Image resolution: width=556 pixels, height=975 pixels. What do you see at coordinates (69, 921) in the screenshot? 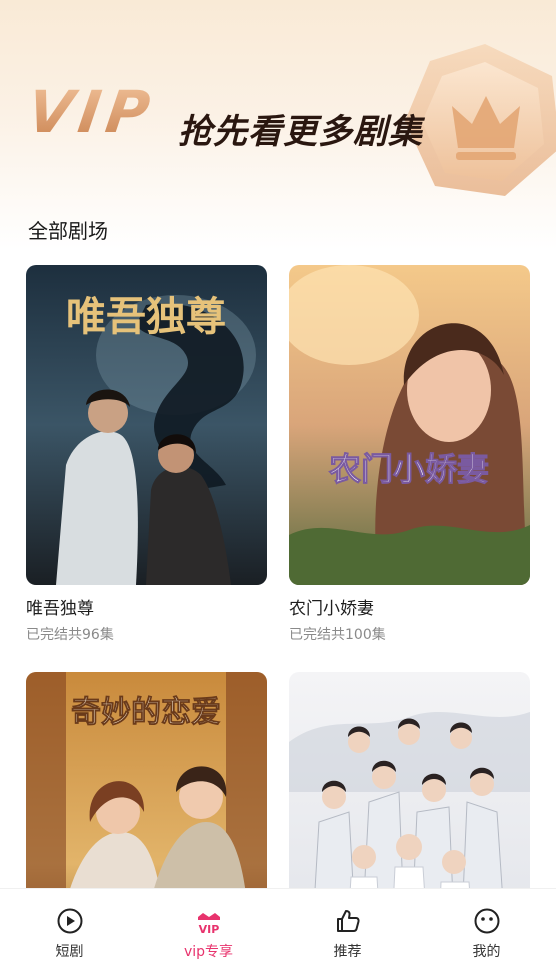
I see `play-circle-icon` at bounding box center [69, 921].